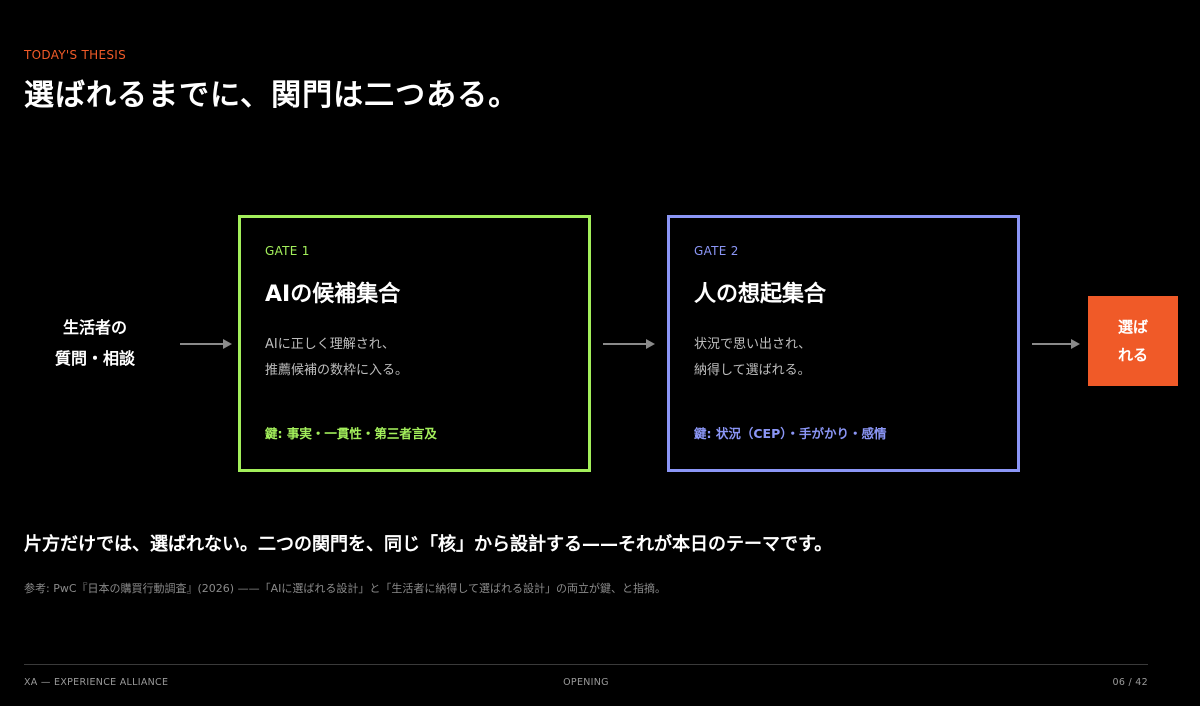  What do you see at coordinates (586, 664) in the screenshot?
I see `footer-divider` at bounding box center [586, 664].